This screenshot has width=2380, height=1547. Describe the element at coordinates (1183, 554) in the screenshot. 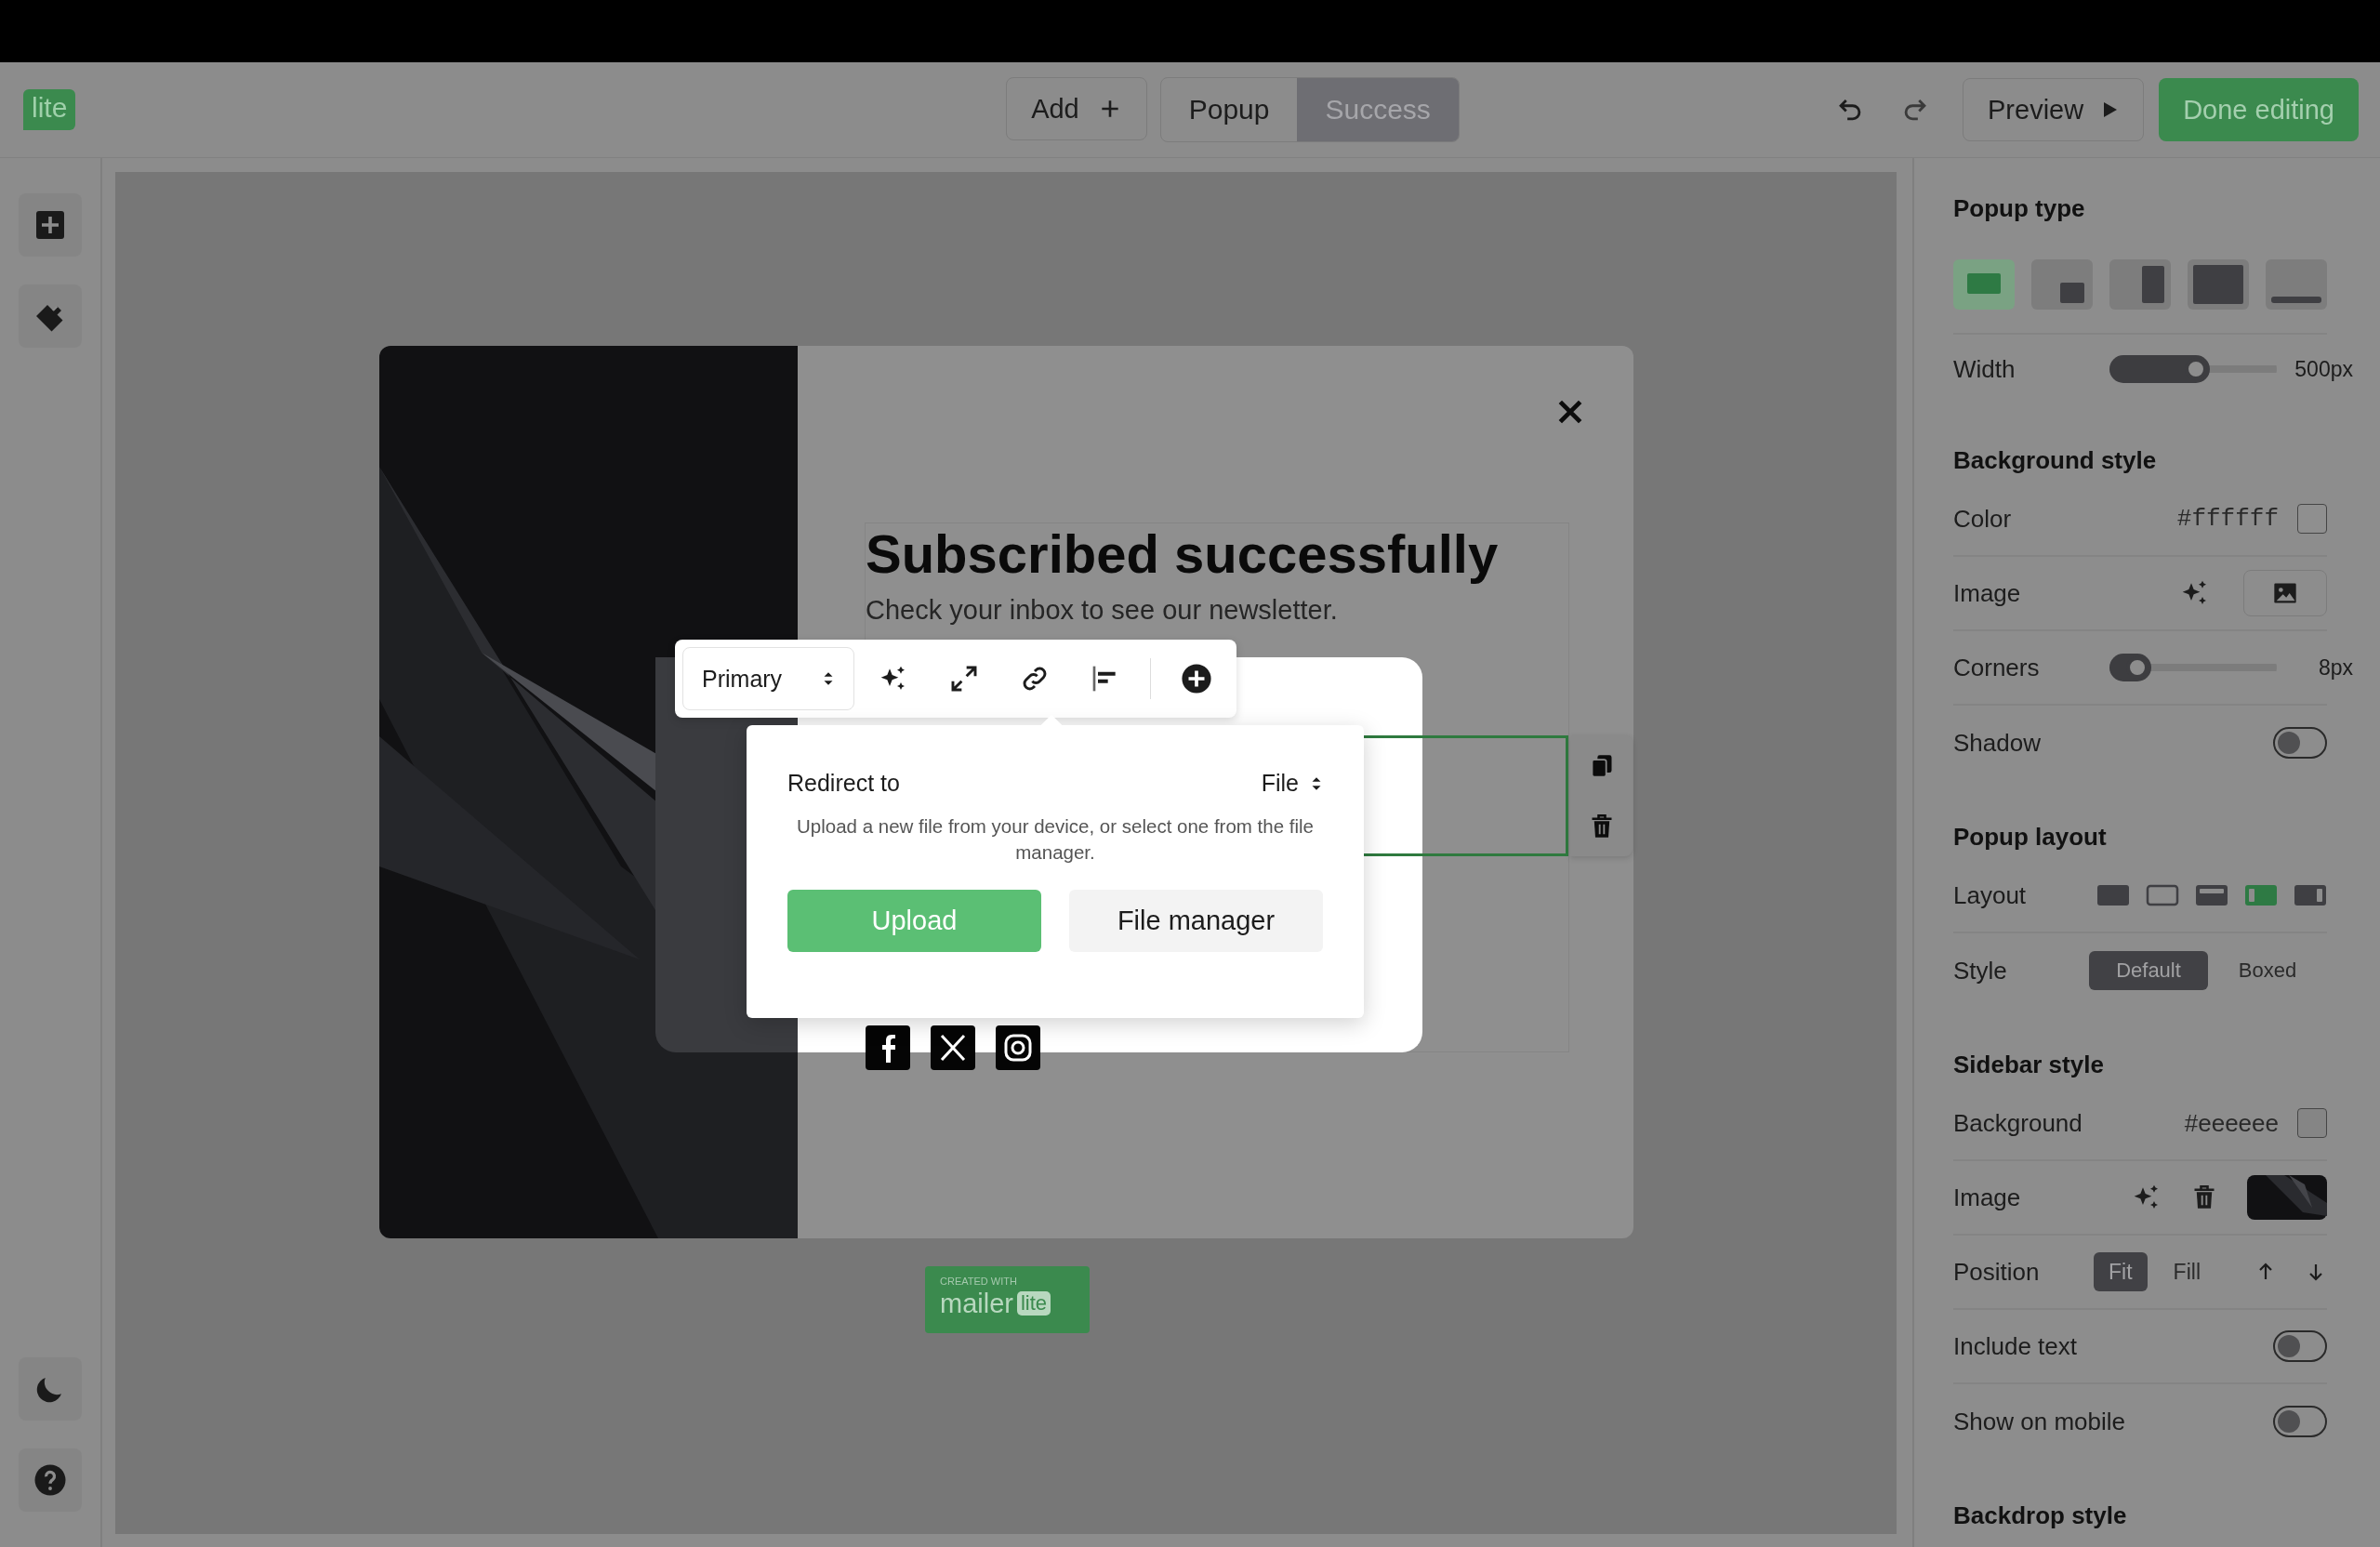

I see `popup-heading: Subscribed successfully` at that location.